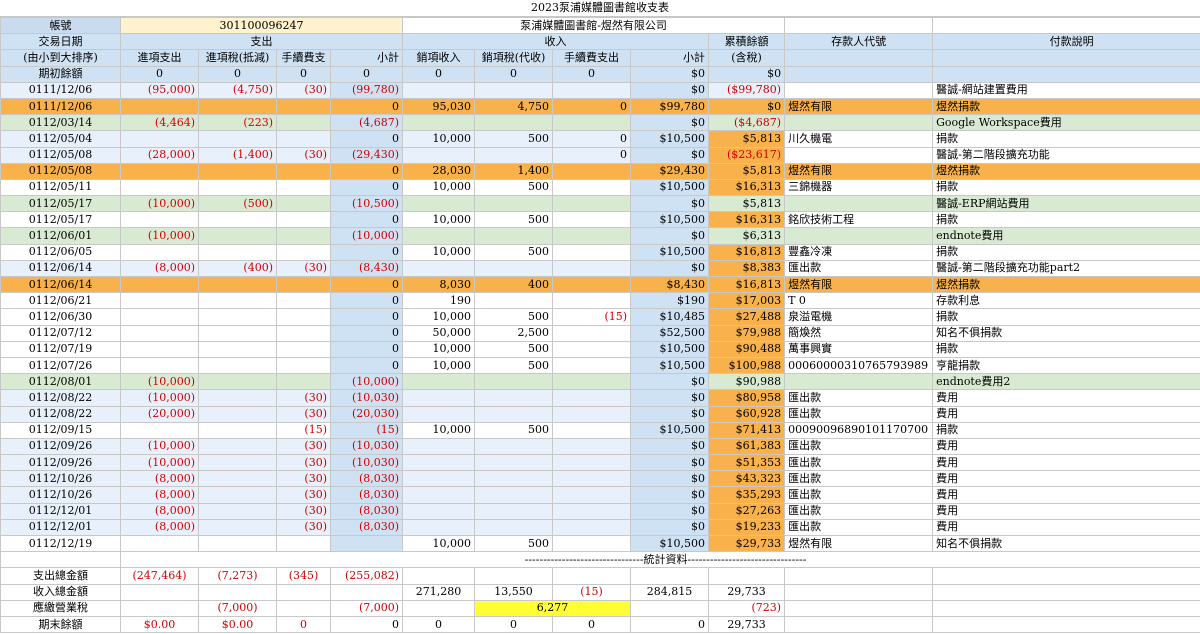  Describe the element at coordinates (747, 106) in the screenshot. I see `balance-cell: $0` at that location.